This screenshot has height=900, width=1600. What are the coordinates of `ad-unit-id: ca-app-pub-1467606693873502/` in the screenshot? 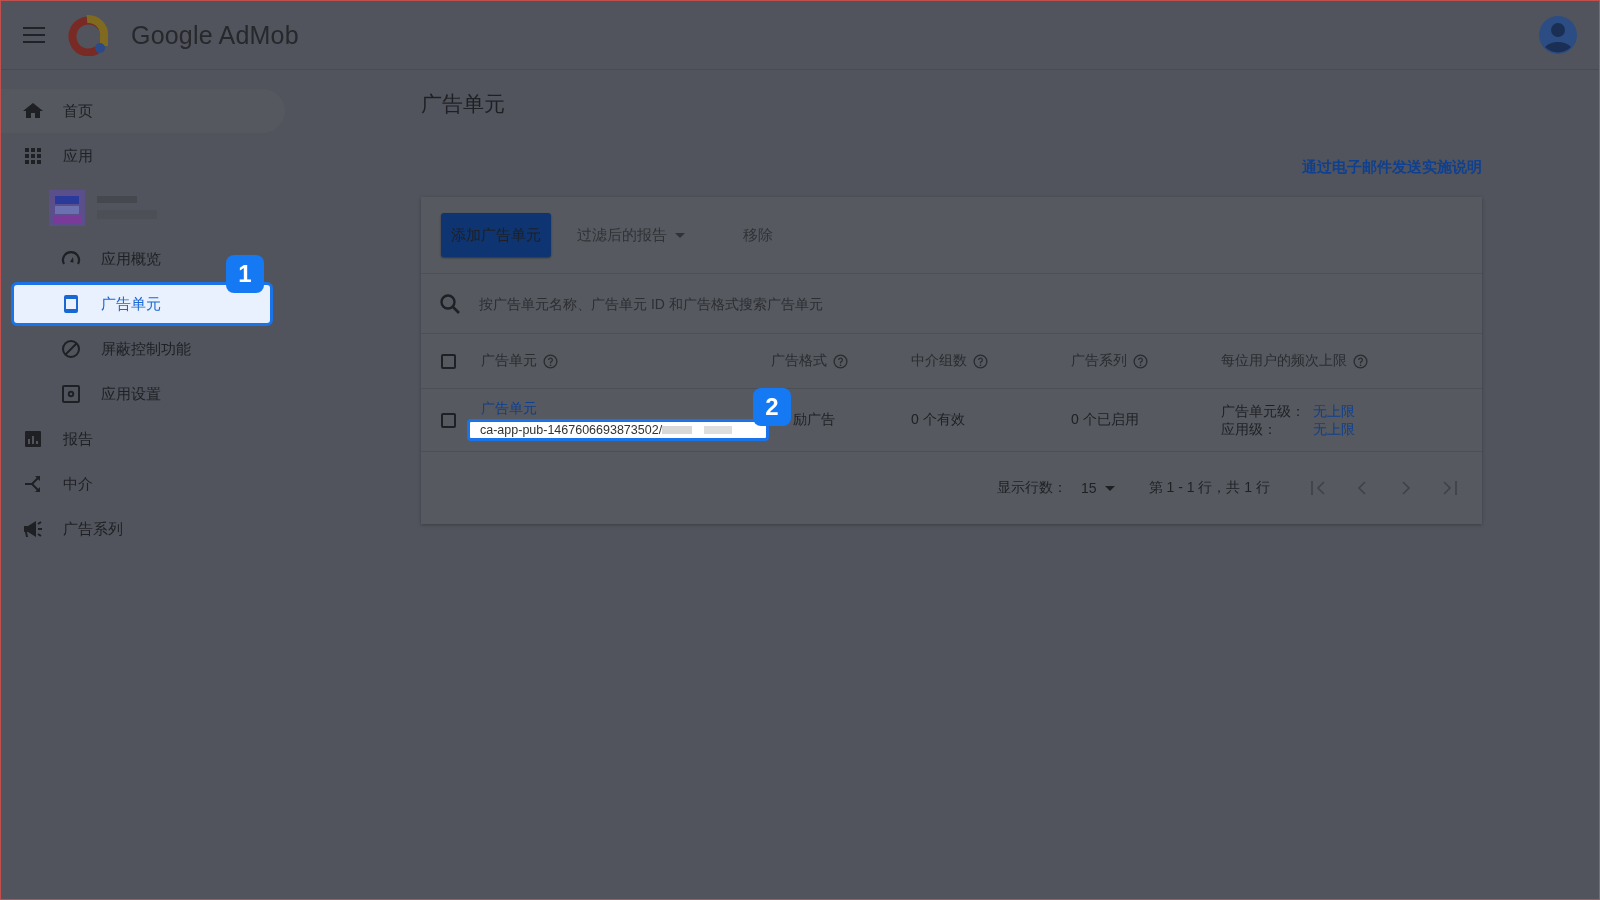 It's located at (618, 429).